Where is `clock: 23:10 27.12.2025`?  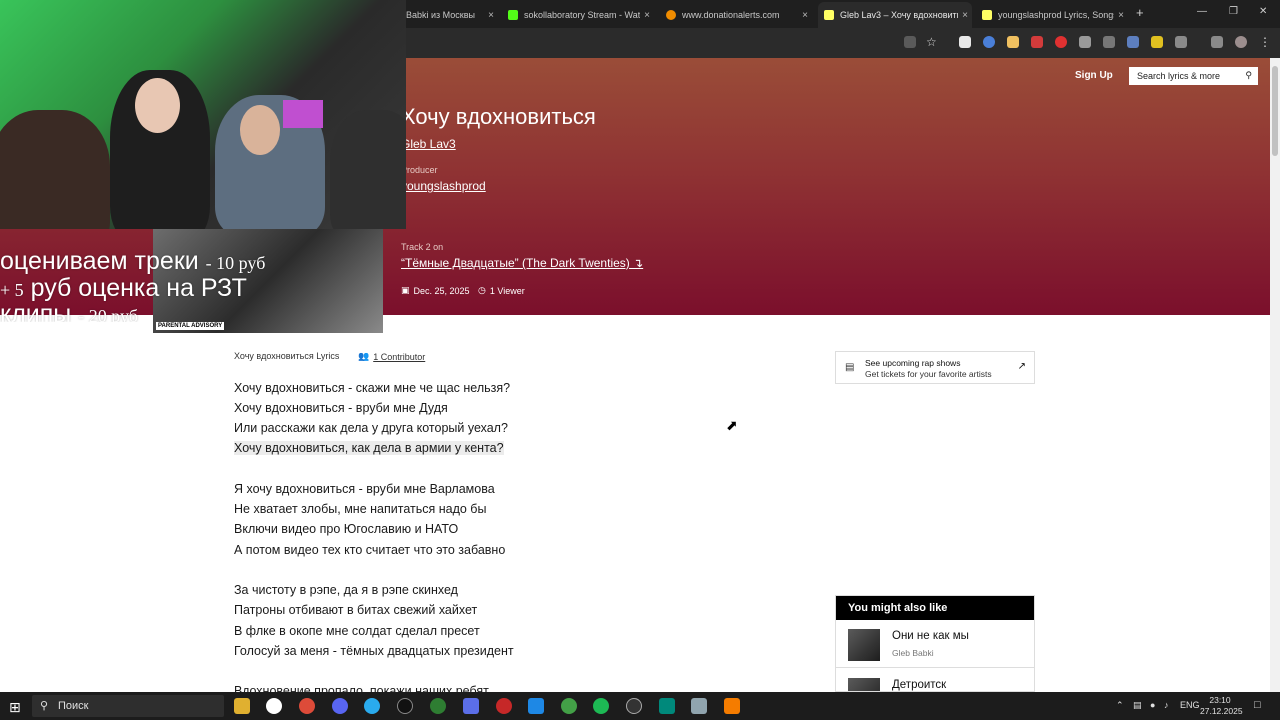
clock: 23:10 27.12.2025 is located at coordinates (1221, 706).